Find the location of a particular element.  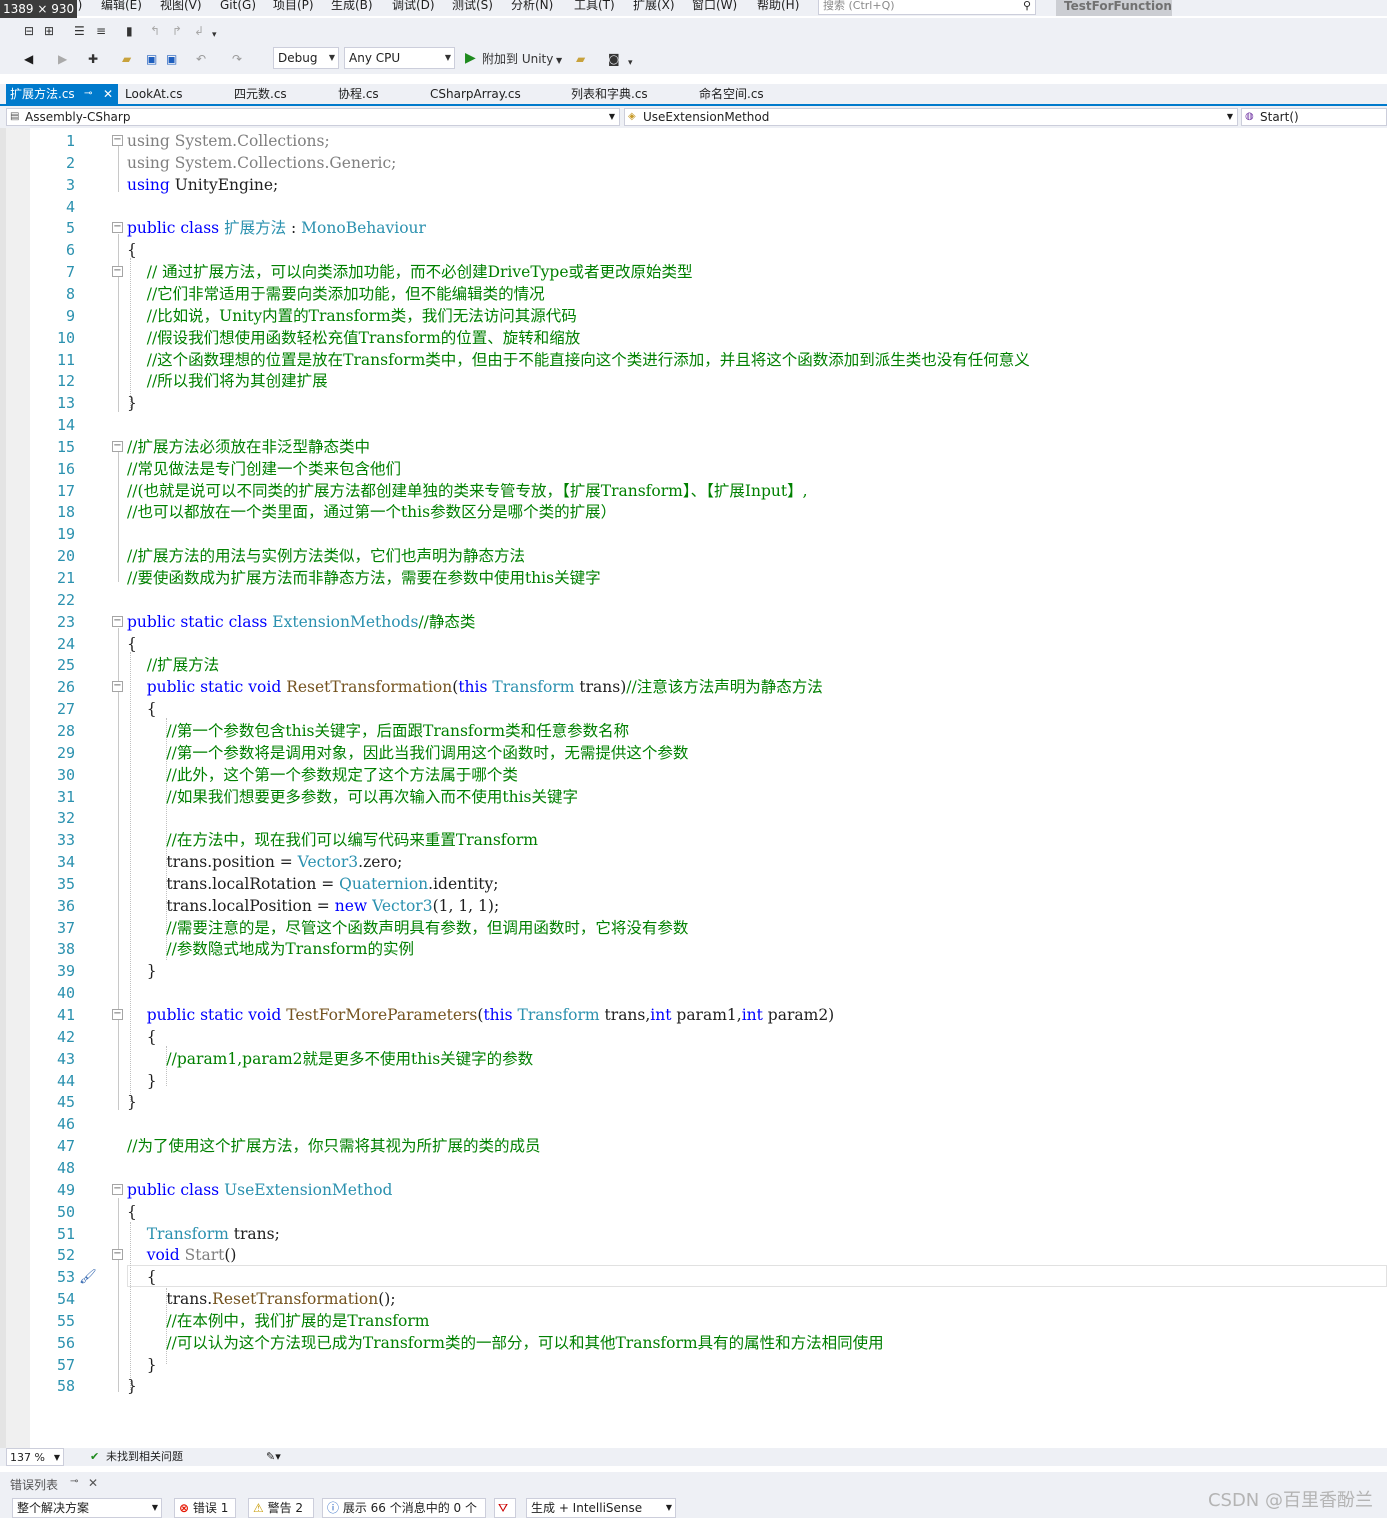

filter-button: ⛛ is located at coordinates (505, 1508).